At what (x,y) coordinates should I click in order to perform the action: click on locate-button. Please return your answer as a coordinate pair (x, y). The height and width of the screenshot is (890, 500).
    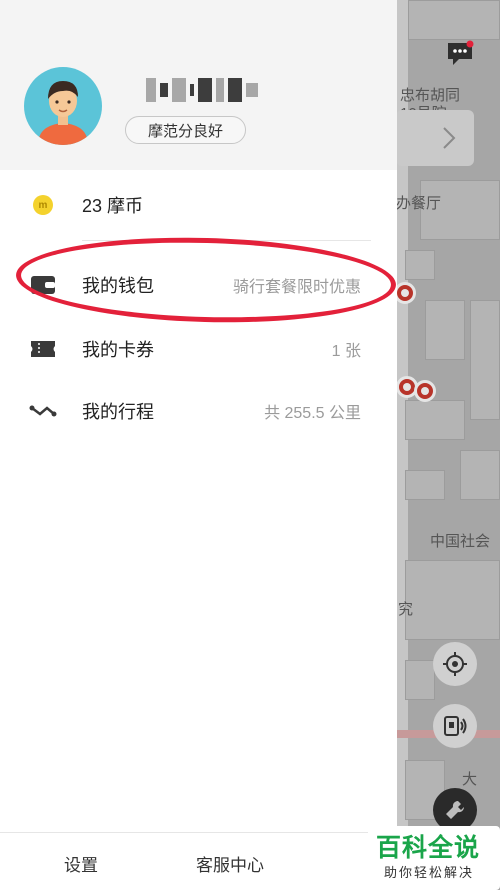
    Looking at the image, I should click on (455, 664).